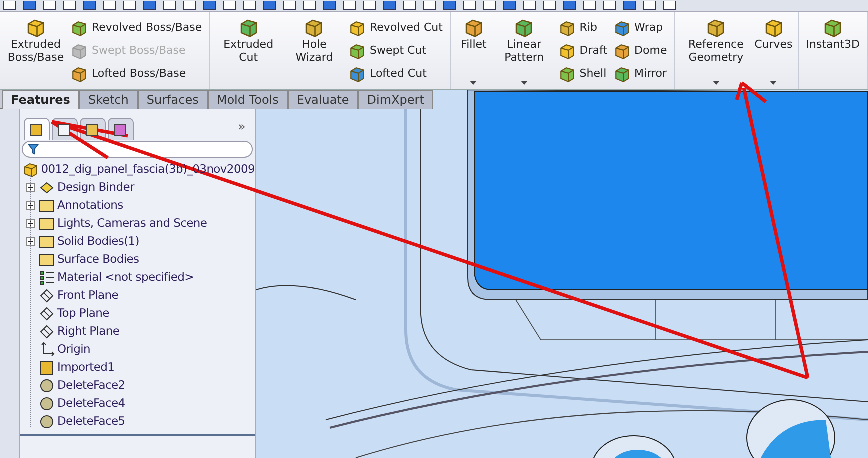 Image resolution: width=868 pixels, height=458 pixels. Describe the element at coordinates (91, 205) in the screenshot. I see `tree-item-label: Annotations` at that location.